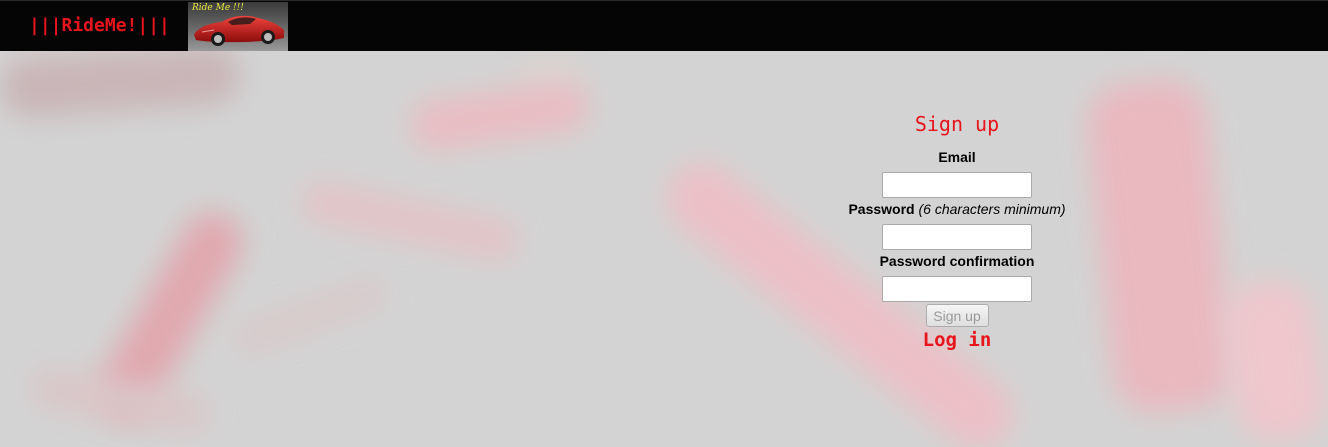  What do you see at coordinates (238, 26) in the screenshot?
I see `logo-image: Ride Me !!!` at bounding box center [238, 26].